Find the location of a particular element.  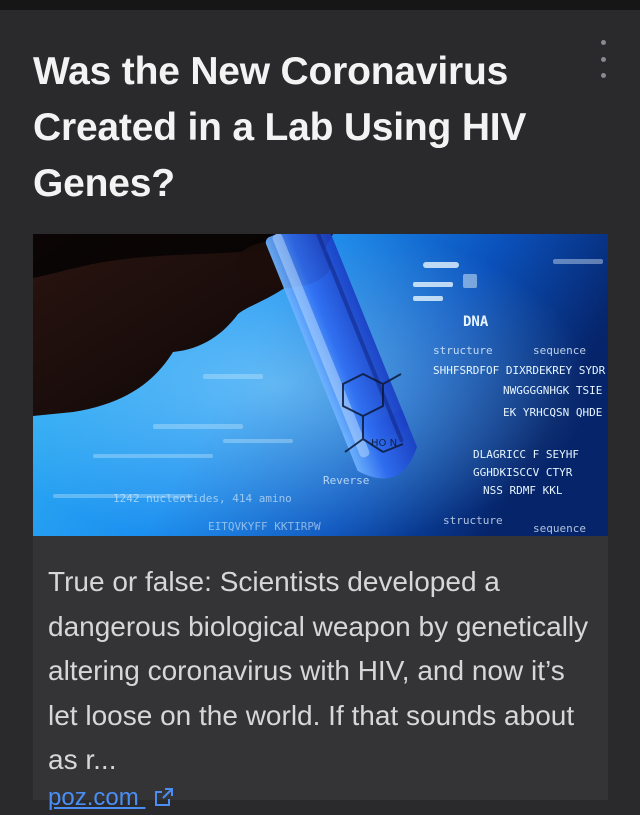

svg-text: HO N is located at coordinates (384, 443).